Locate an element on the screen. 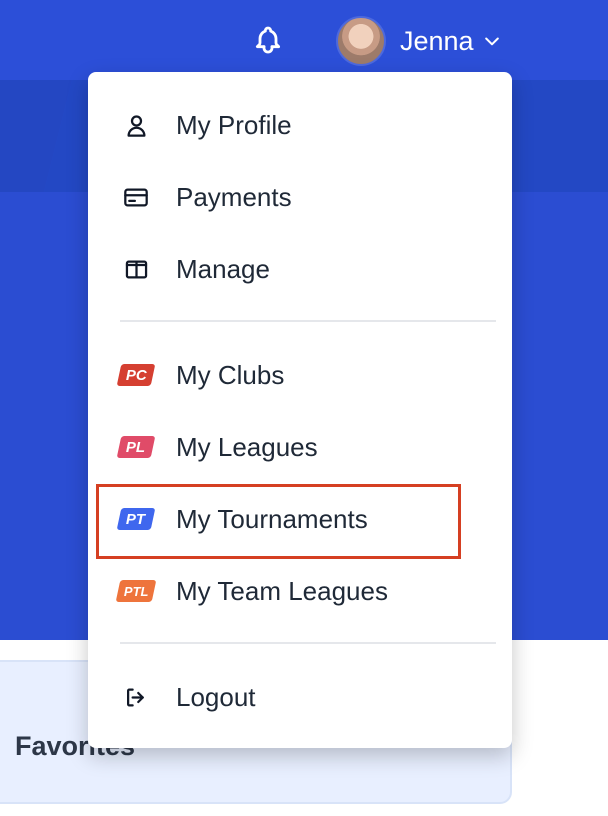  menu-item-payments: Payments is located at coordinates (300, 197).